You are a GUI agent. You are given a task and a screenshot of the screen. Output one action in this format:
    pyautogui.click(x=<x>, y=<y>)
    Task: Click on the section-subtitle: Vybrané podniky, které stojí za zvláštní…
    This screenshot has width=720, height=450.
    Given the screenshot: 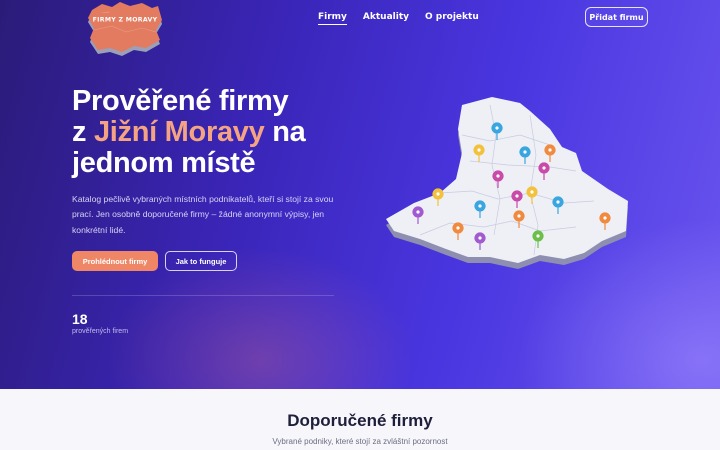 What is the action you would take?
    pyautogui.click(x=360, y=441)
    